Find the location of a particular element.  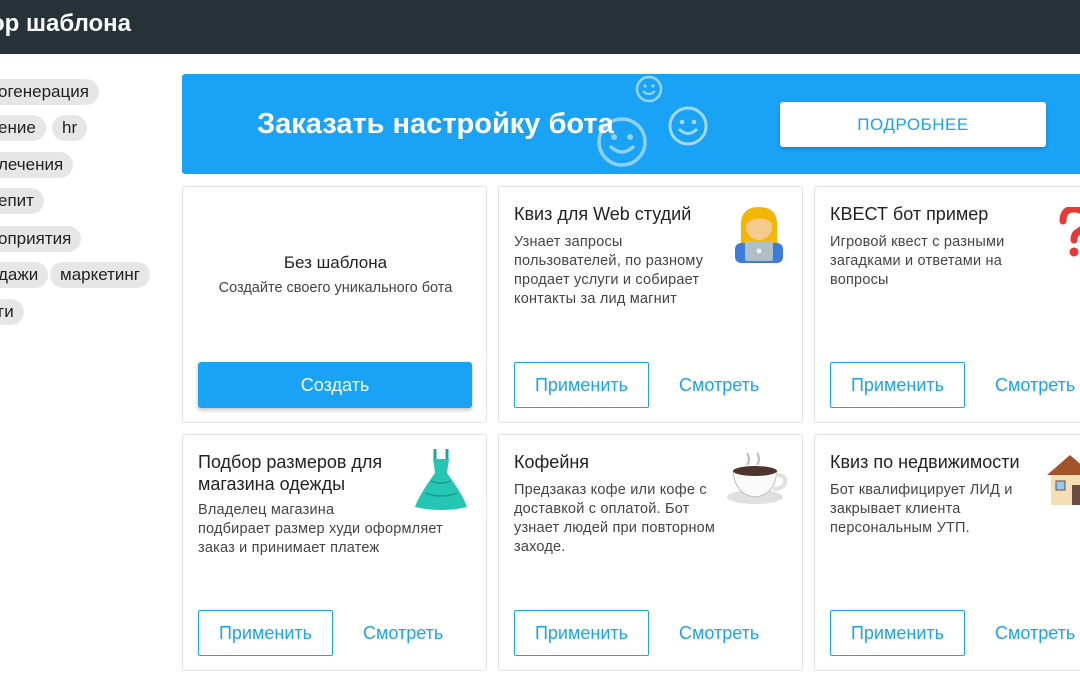

top-bar: ор шаблона is located at coordinates (540, 27).